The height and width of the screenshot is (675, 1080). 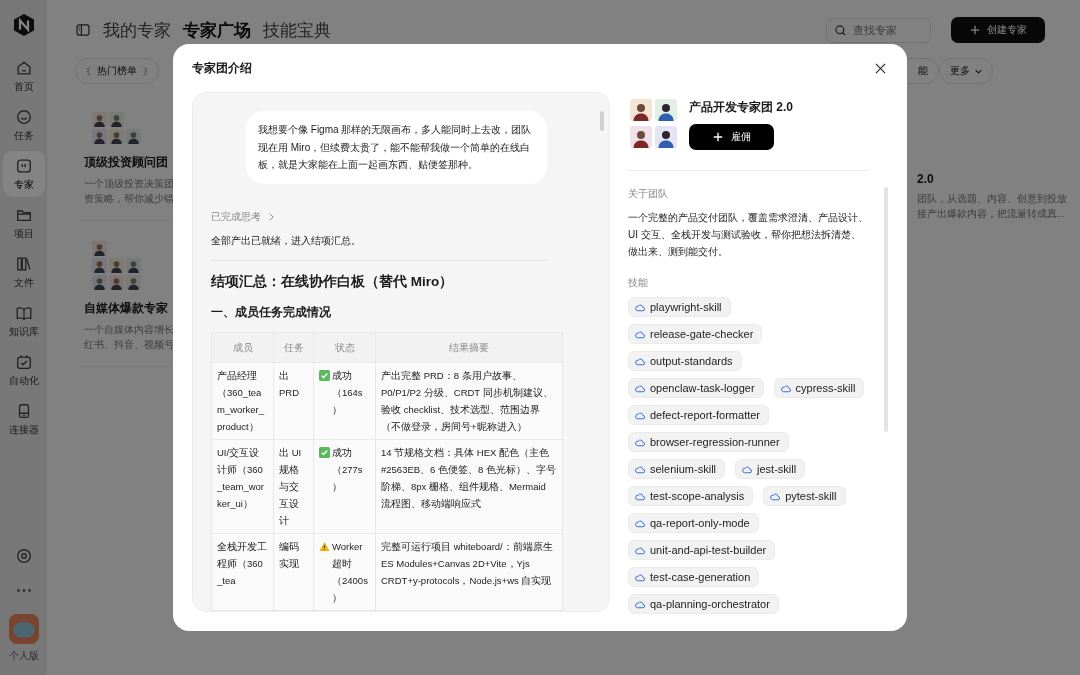 What do you see at coordinates (23, 165) in the screenshot?
I see `expert-icon` at bounding box center [23, 165].